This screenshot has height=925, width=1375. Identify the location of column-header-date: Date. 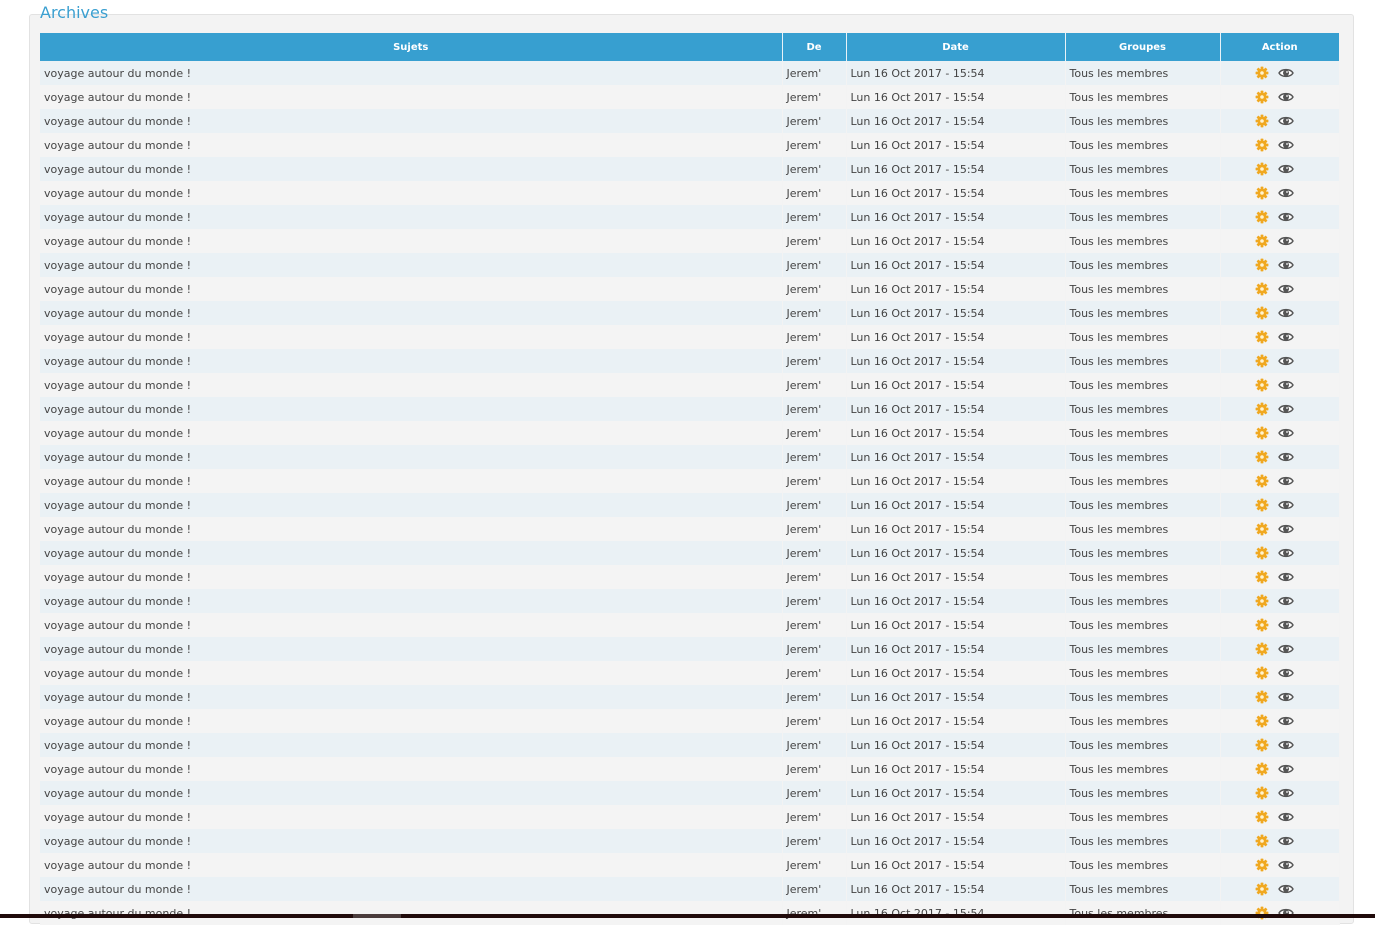
(956, 47).